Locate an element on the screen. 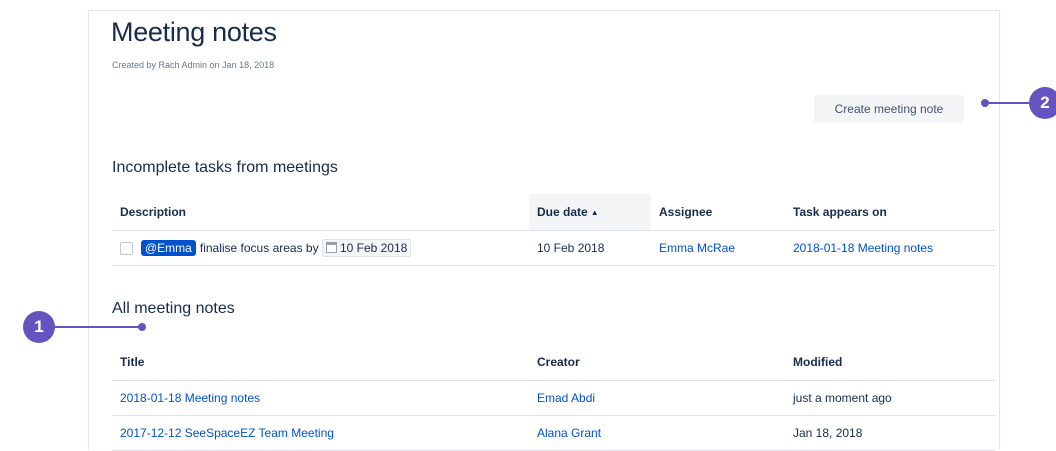 This screenshot has height=451, width=1056. task-assignee-cell: Emma McRae is located at coordinates (718, 248).